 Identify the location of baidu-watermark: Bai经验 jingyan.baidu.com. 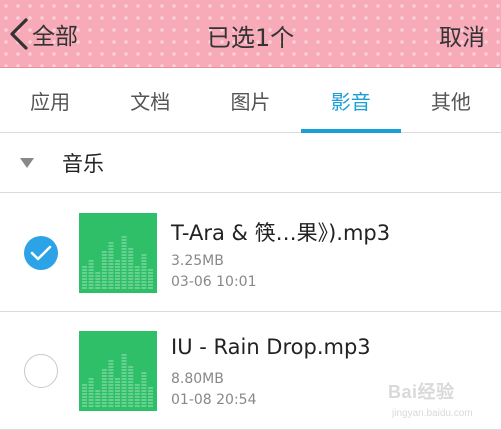
(443, 400).